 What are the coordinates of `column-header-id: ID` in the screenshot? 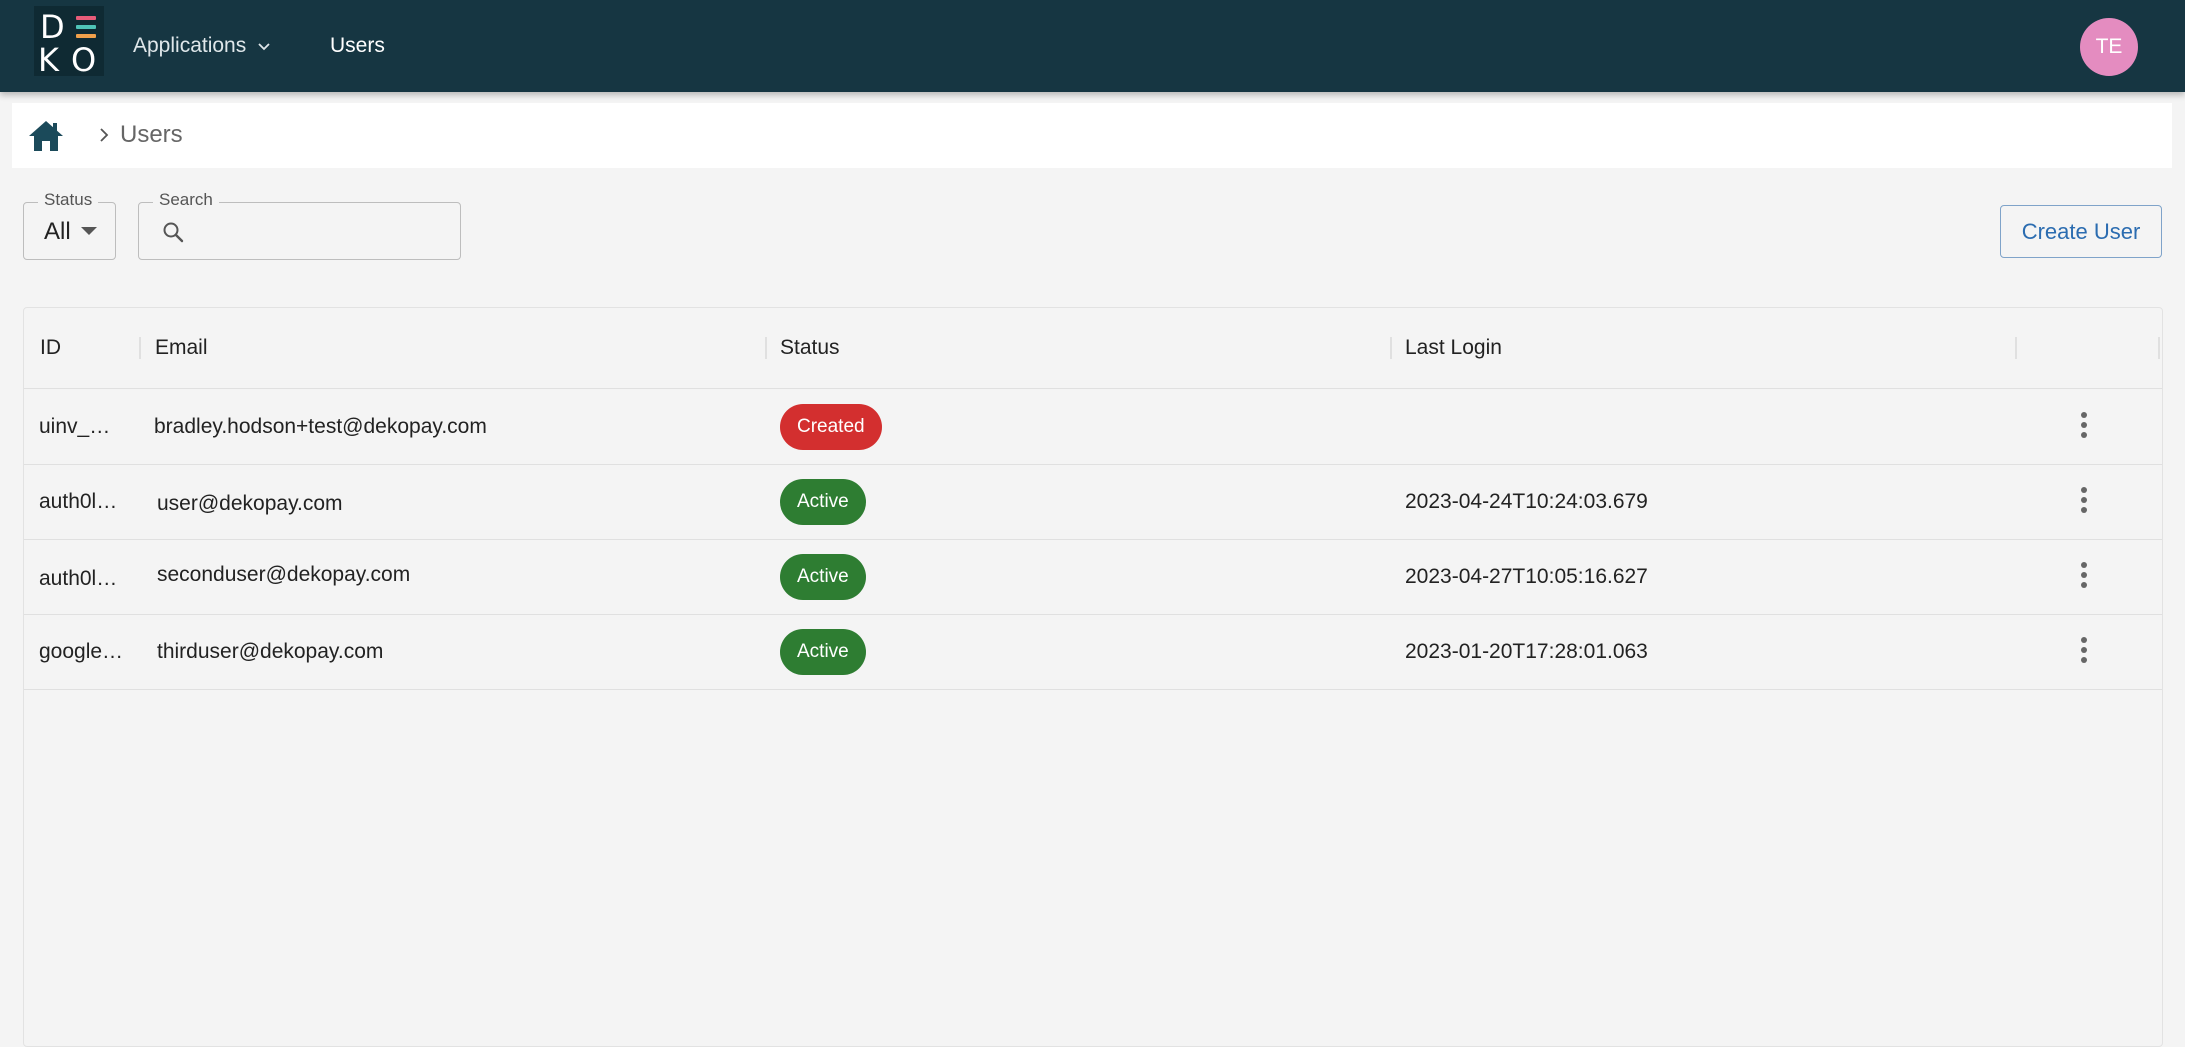 It's located at (50, 348).